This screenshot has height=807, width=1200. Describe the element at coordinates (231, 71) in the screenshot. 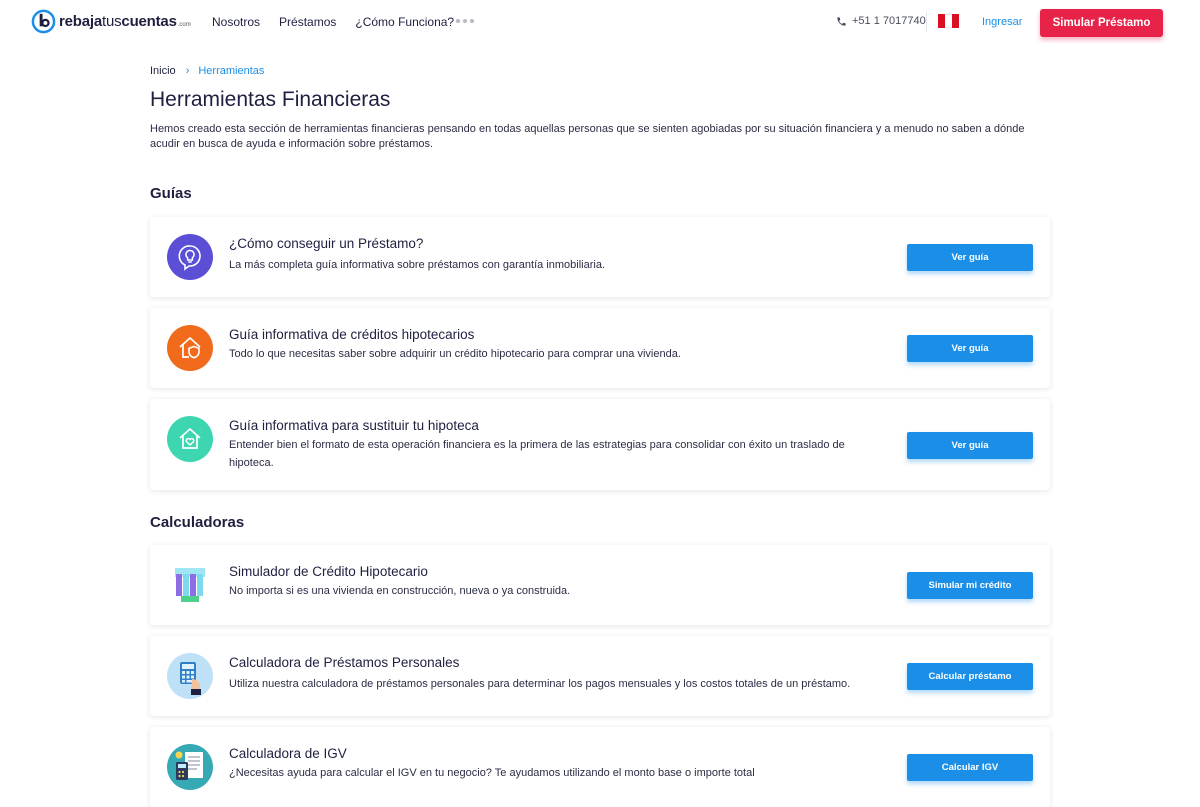

I see `breadcrumb-current: Herramientas` at that location.